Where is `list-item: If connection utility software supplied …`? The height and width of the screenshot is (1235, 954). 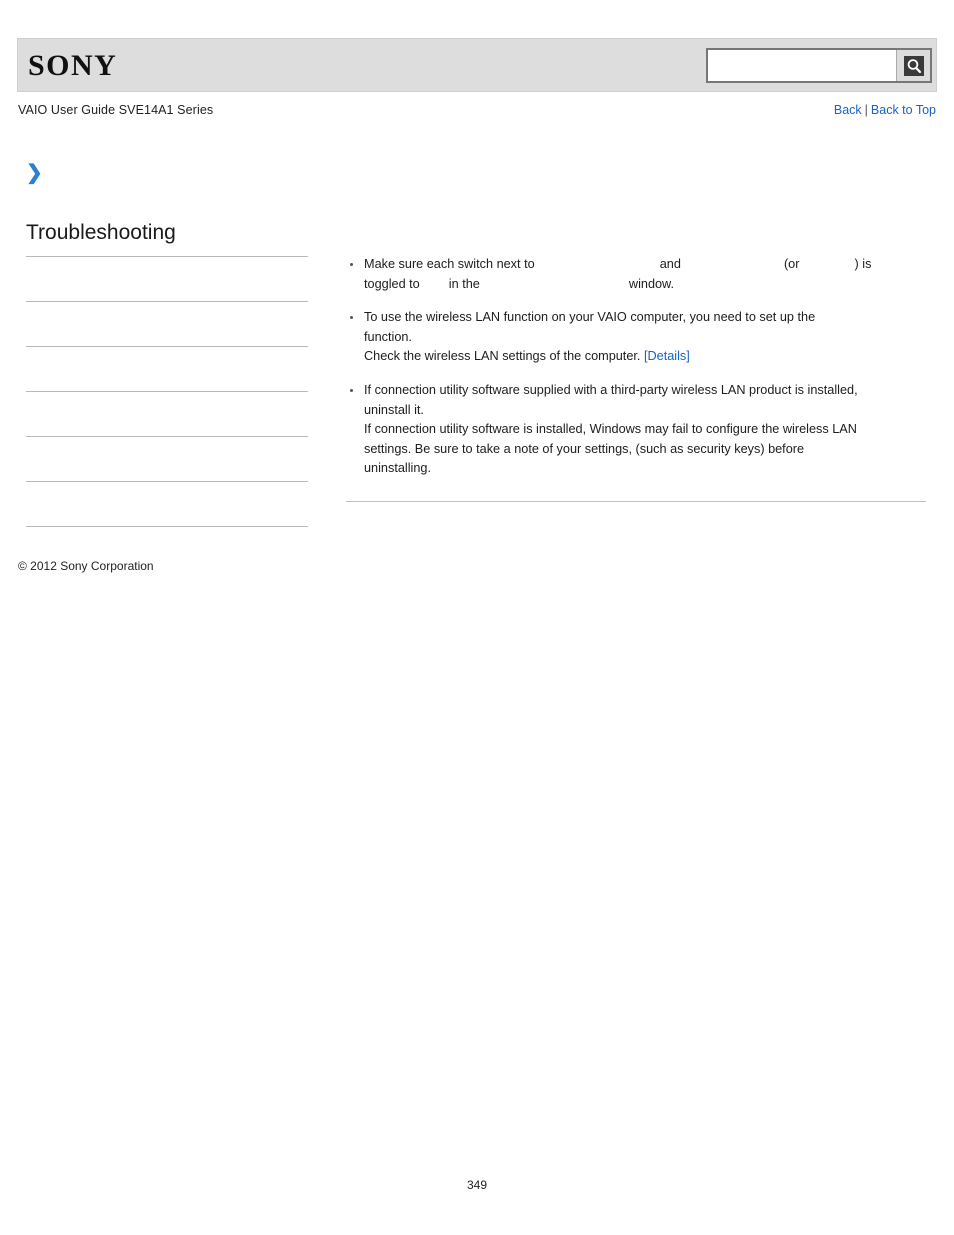
list-item: If connection utility software supplied … is located at coordinates (636, 430).